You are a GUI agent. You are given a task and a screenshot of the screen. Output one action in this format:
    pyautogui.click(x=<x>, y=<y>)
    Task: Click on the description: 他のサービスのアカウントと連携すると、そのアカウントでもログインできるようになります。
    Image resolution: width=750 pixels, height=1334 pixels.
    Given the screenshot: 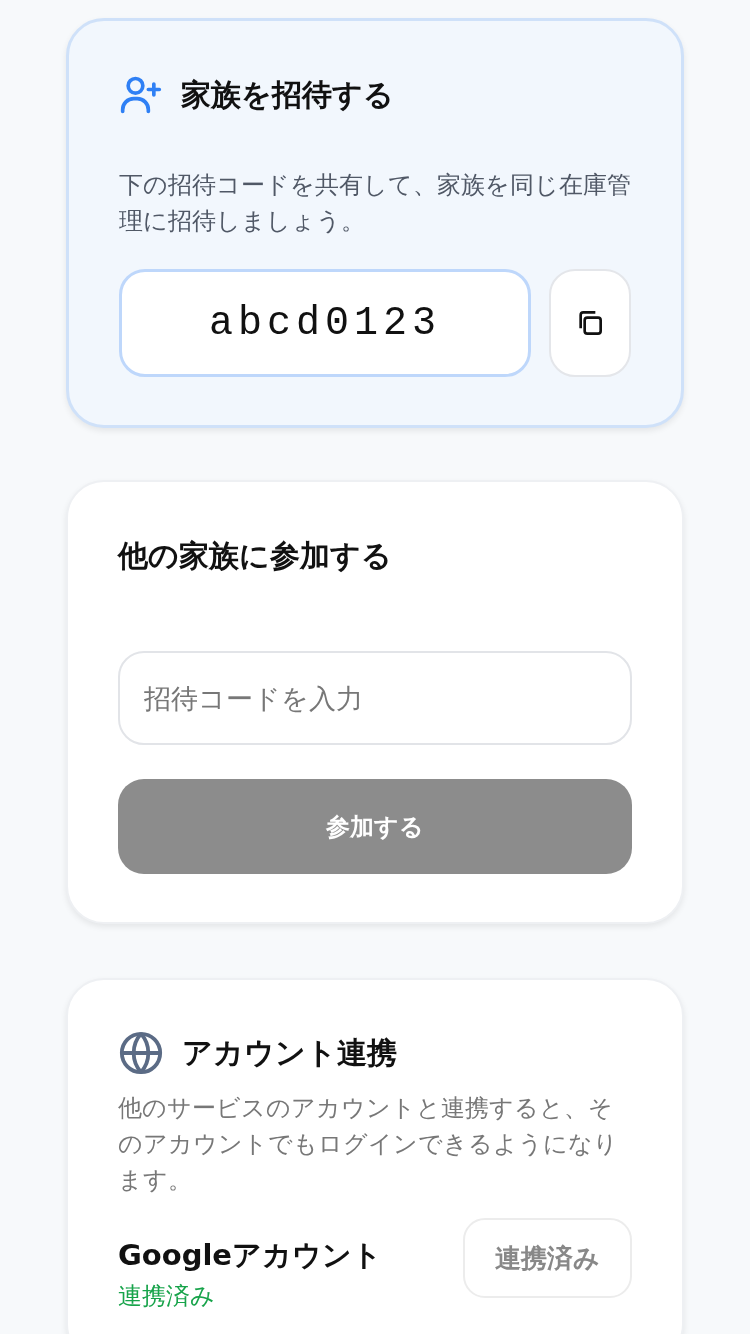 What is the action you would take?
    pyautogui.click(x=368, y=1144)
    